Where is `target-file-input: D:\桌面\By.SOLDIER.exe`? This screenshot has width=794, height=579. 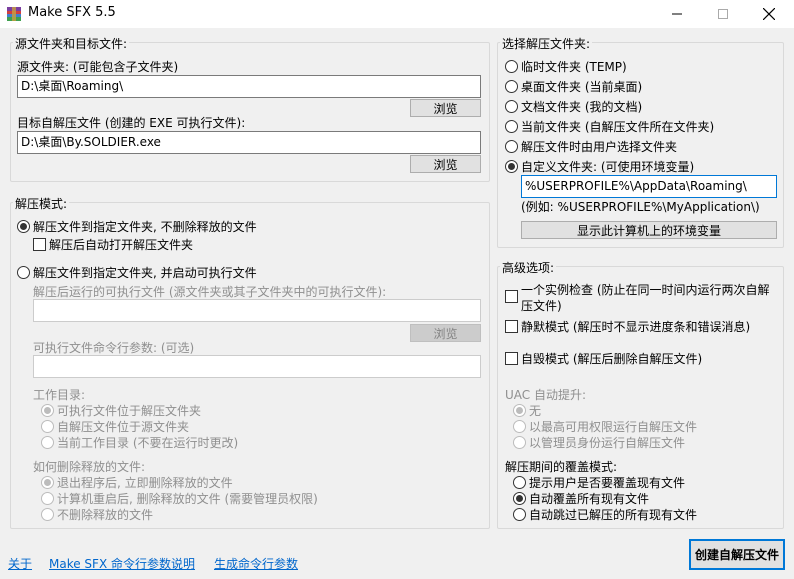 target-file-input: D:\桌面\By.SOLDIER.exe is located at coordinates (249, 142).